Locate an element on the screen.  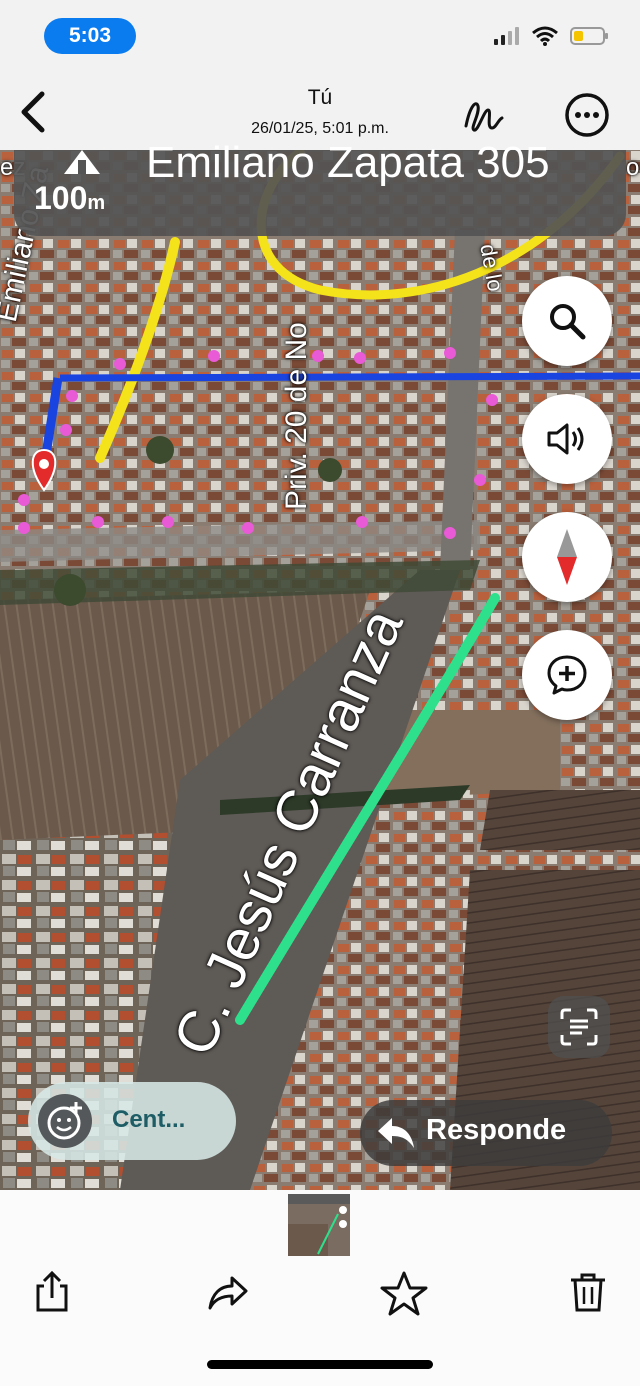
report-icon is located at coordinates (567, 675).